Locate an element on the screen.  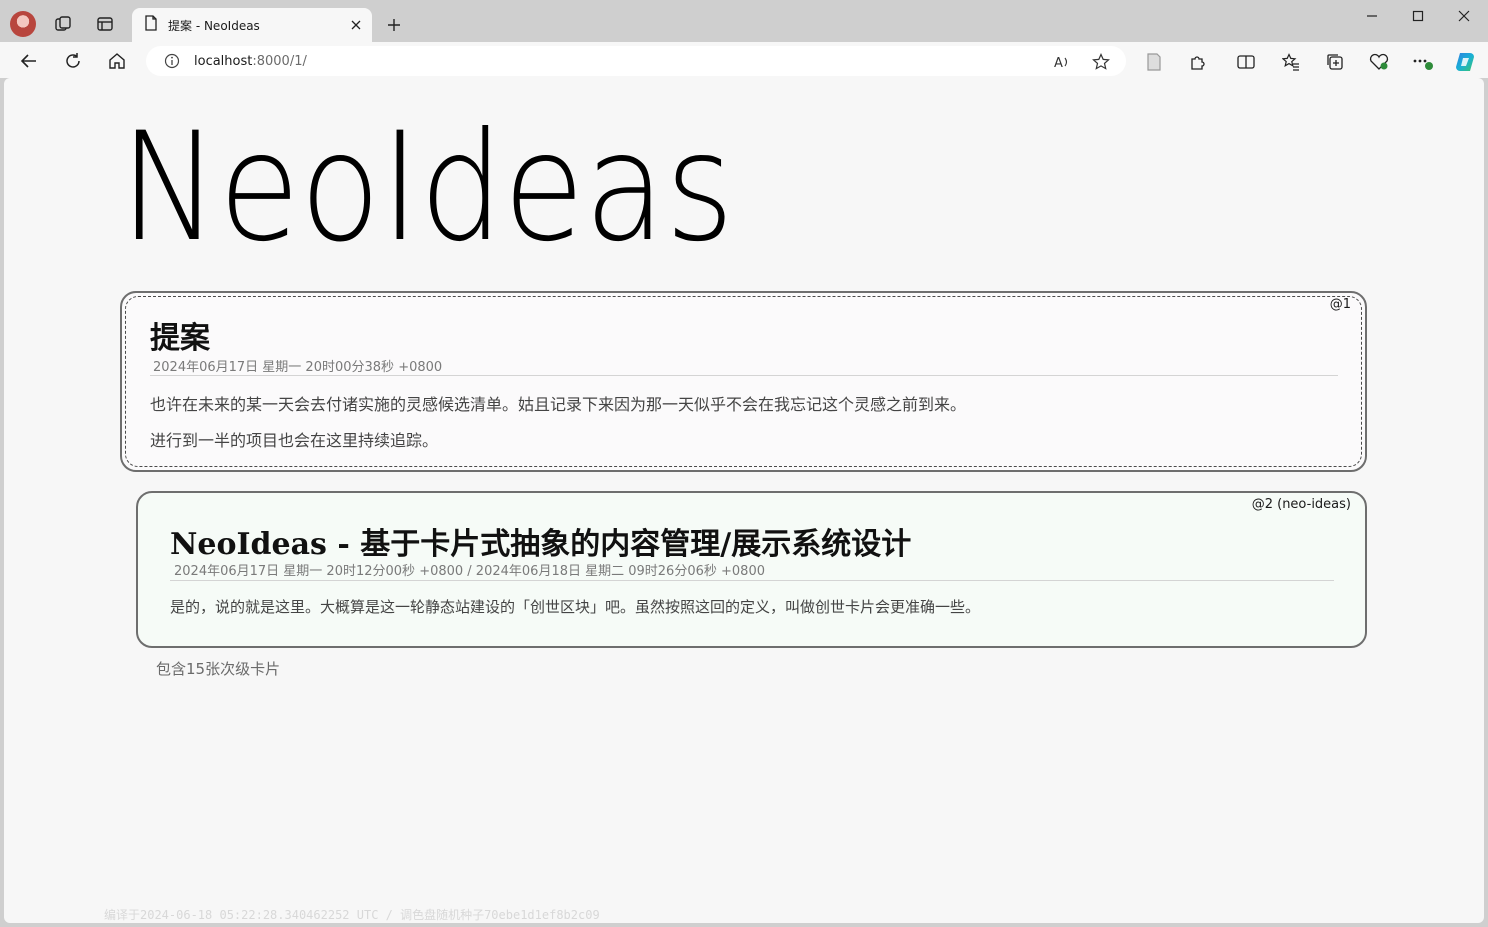
browser-toolbar: localhost:8000/1/ A is located at coordinates (744, 60).